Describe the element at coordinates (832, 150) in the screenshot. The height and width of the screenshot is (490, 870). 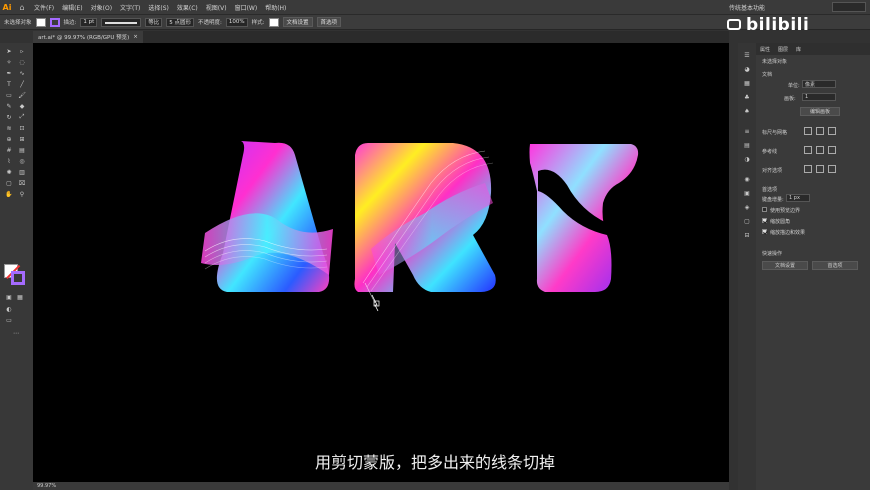
I see `smart-guides-icon` at that location.